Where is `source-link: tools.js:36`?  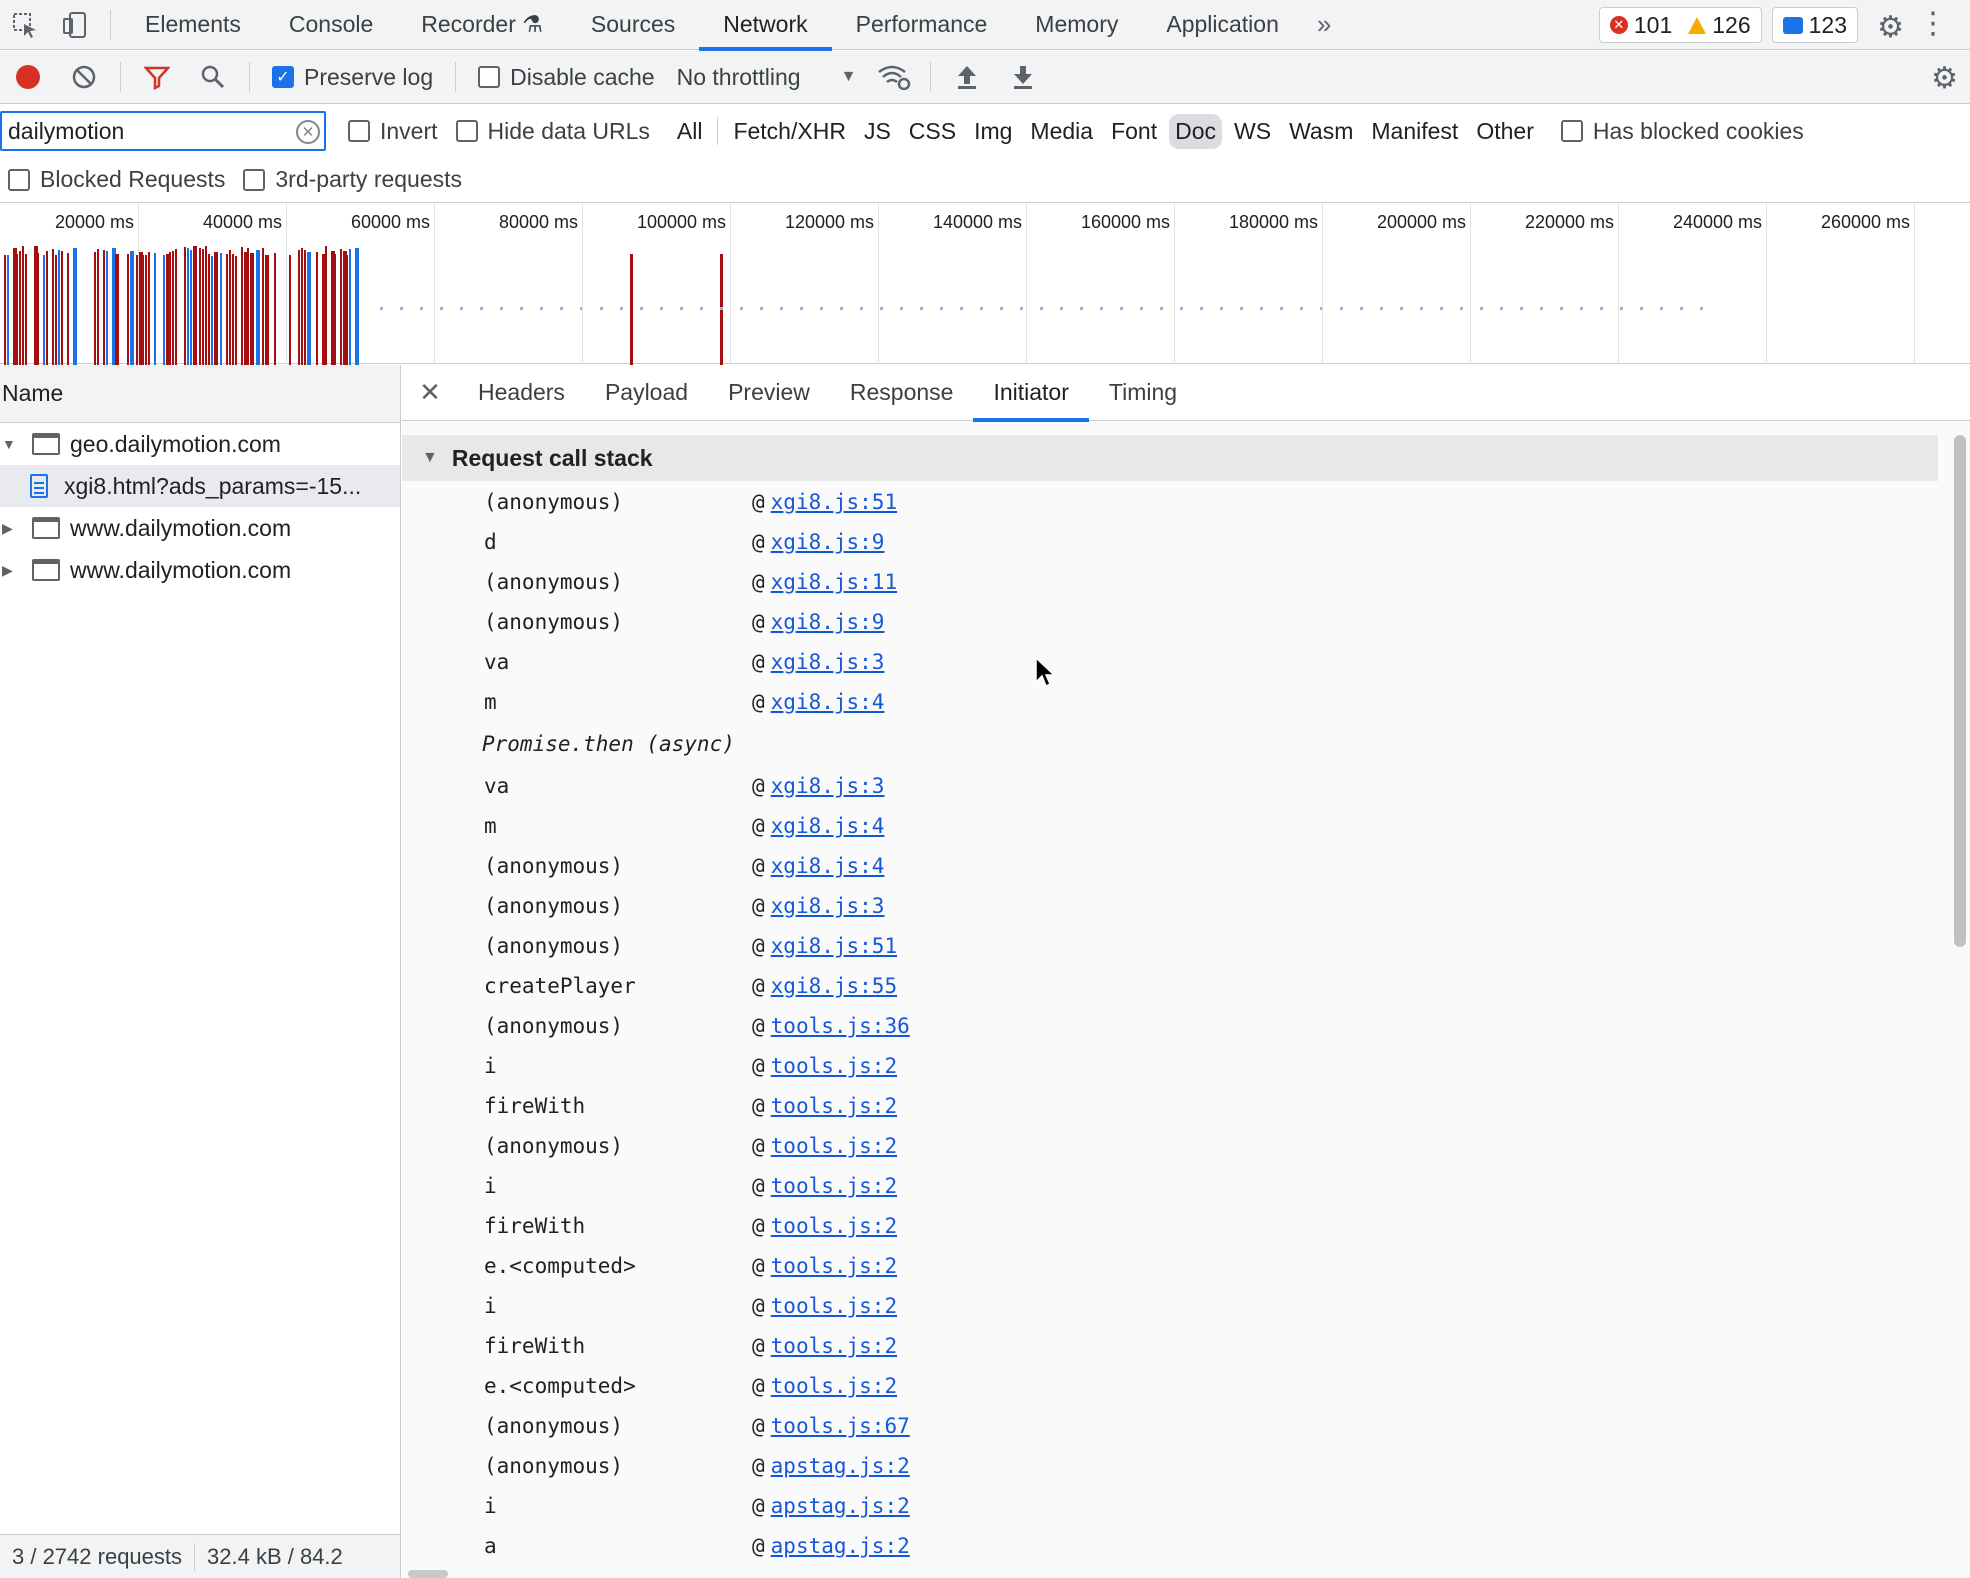 source-link: tools.js:36 is located at coordinates (840, 1026).